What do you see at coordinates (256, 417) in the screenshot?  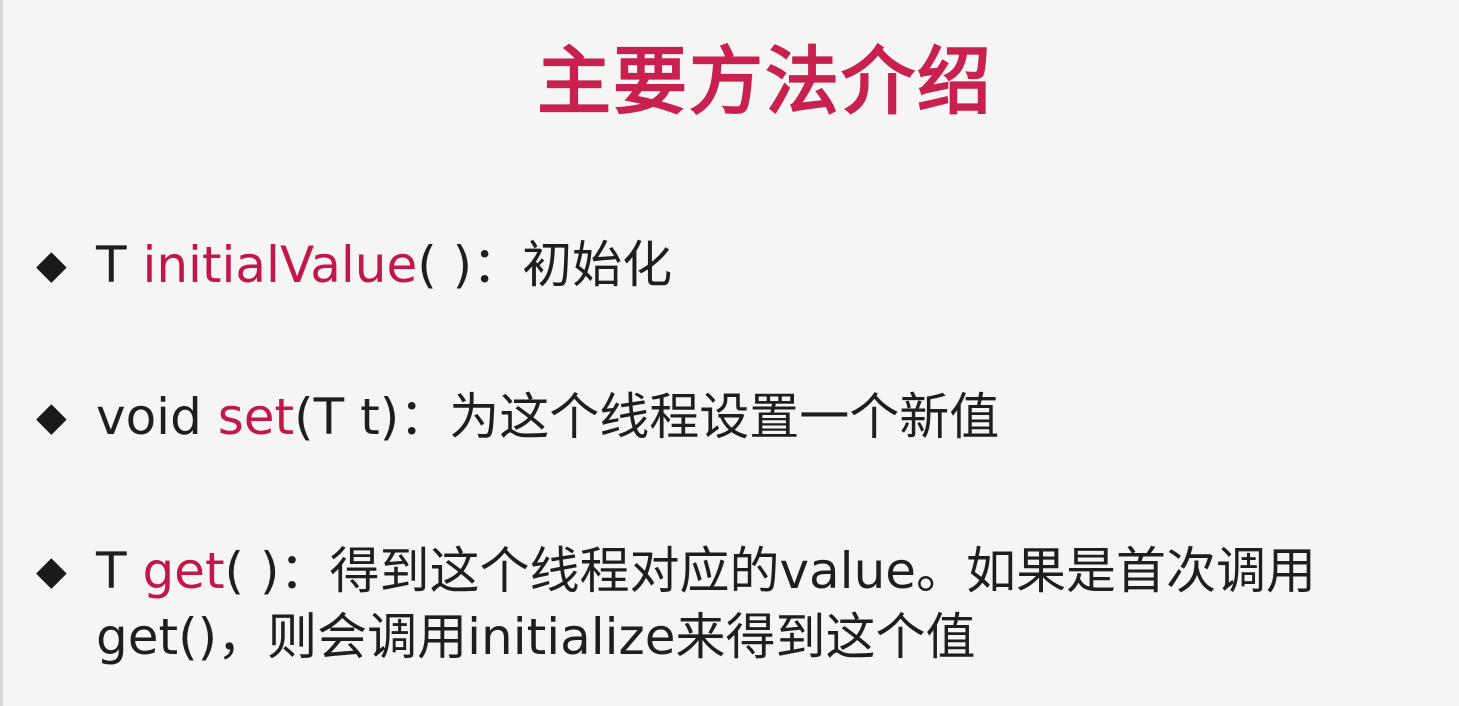 I see `method-name: set` at bounding box center [256, 417].